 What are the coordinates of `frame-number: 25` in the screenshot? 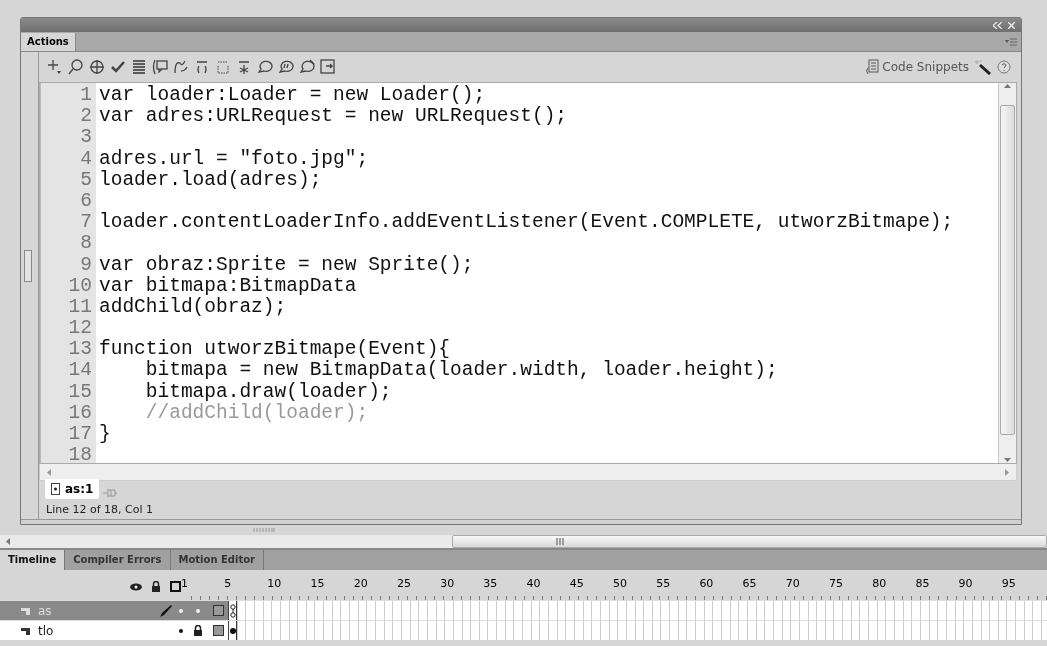 It's located at (402, 583).